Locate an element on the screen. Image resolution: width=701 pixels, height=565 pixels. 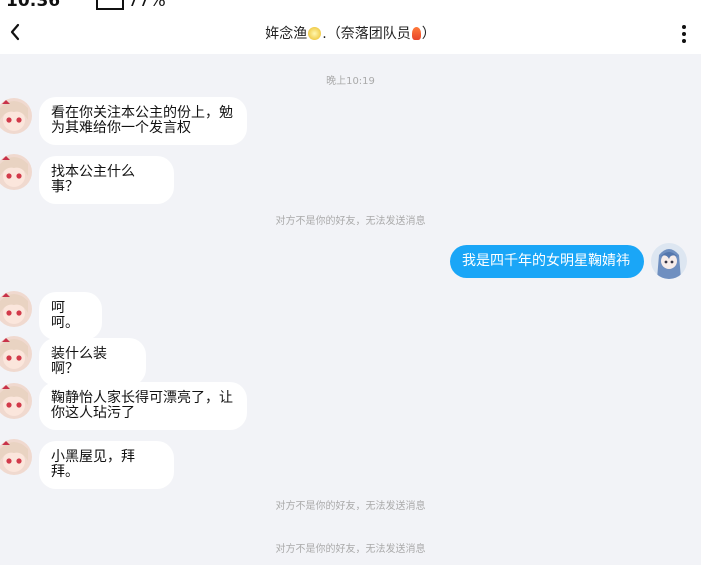
message-bubble: 装什么装啊？ is located at coordinates (92, 362).